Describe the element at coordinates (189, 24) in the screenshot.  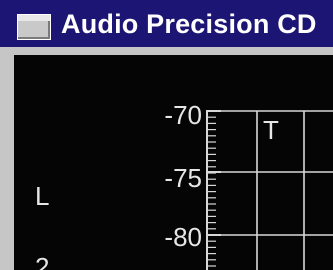
I see `window-title: Audio Precision CD` at that location.